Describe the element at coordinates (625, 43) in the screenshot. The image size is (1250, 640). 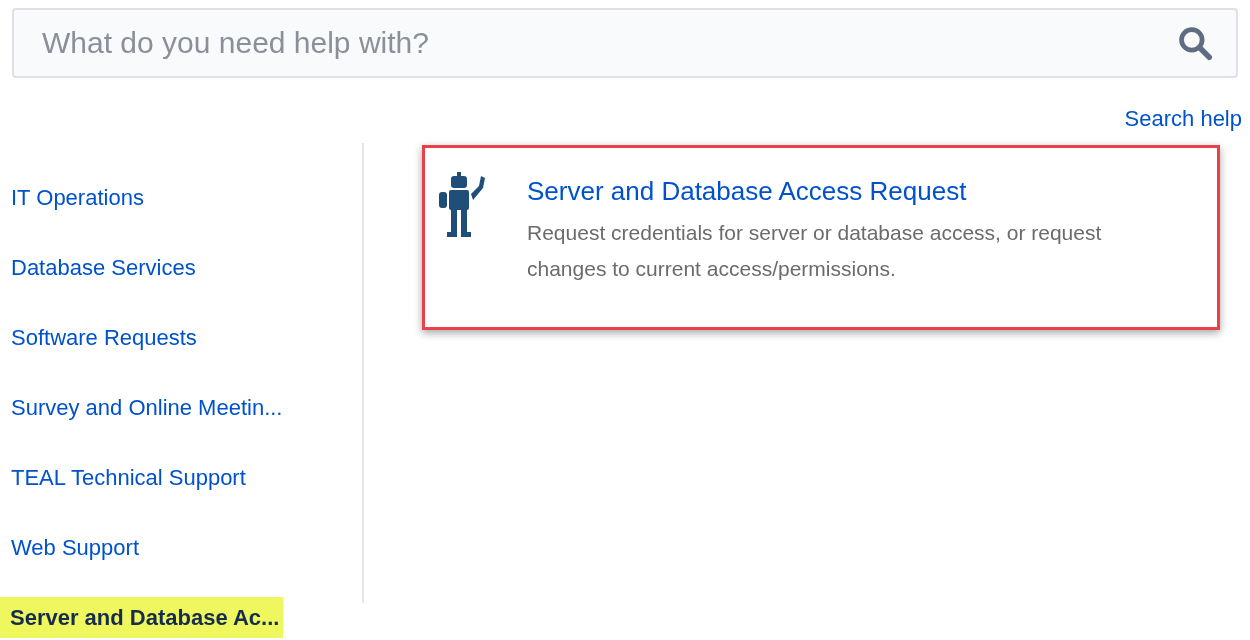
I see `search-field: What do you need help with?` at that location.